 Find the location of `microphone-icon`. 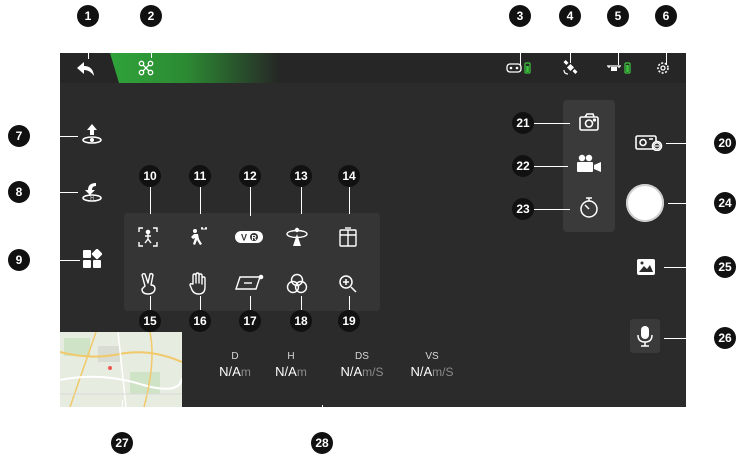

microphone-icon is located at coordinates (645, 336).